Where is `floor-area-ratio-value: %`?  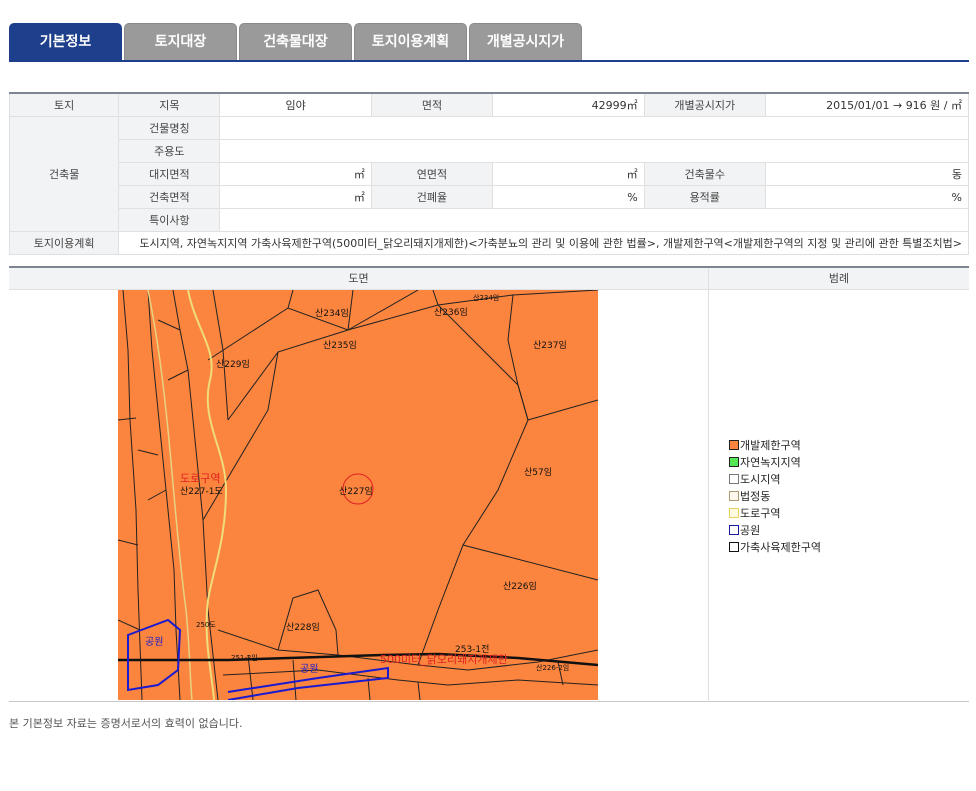
floor-area-ratio-value: % is located at coordinates (867, 197).